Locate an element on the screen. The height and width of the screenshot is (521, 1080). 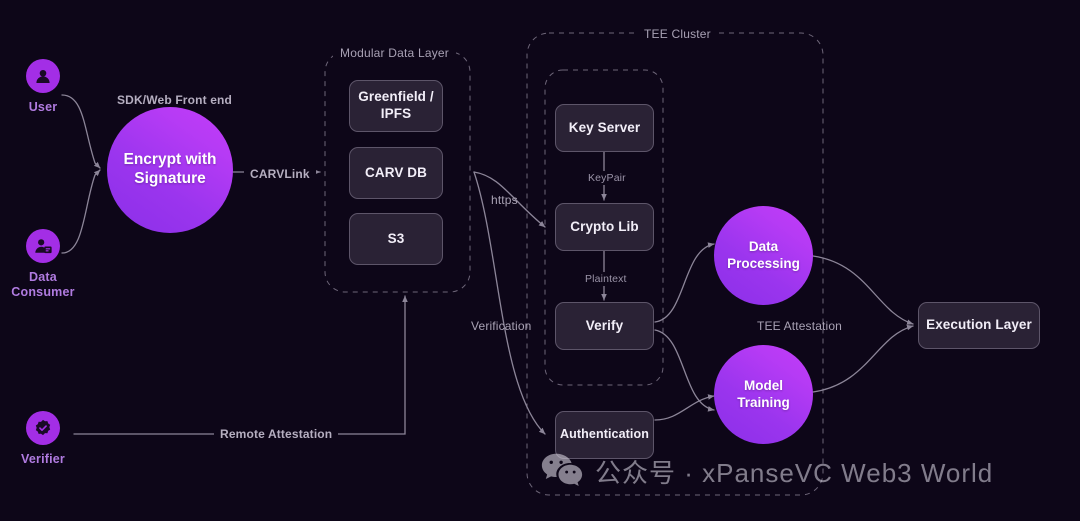
actor-user: User is located at coordinates (49, 87).